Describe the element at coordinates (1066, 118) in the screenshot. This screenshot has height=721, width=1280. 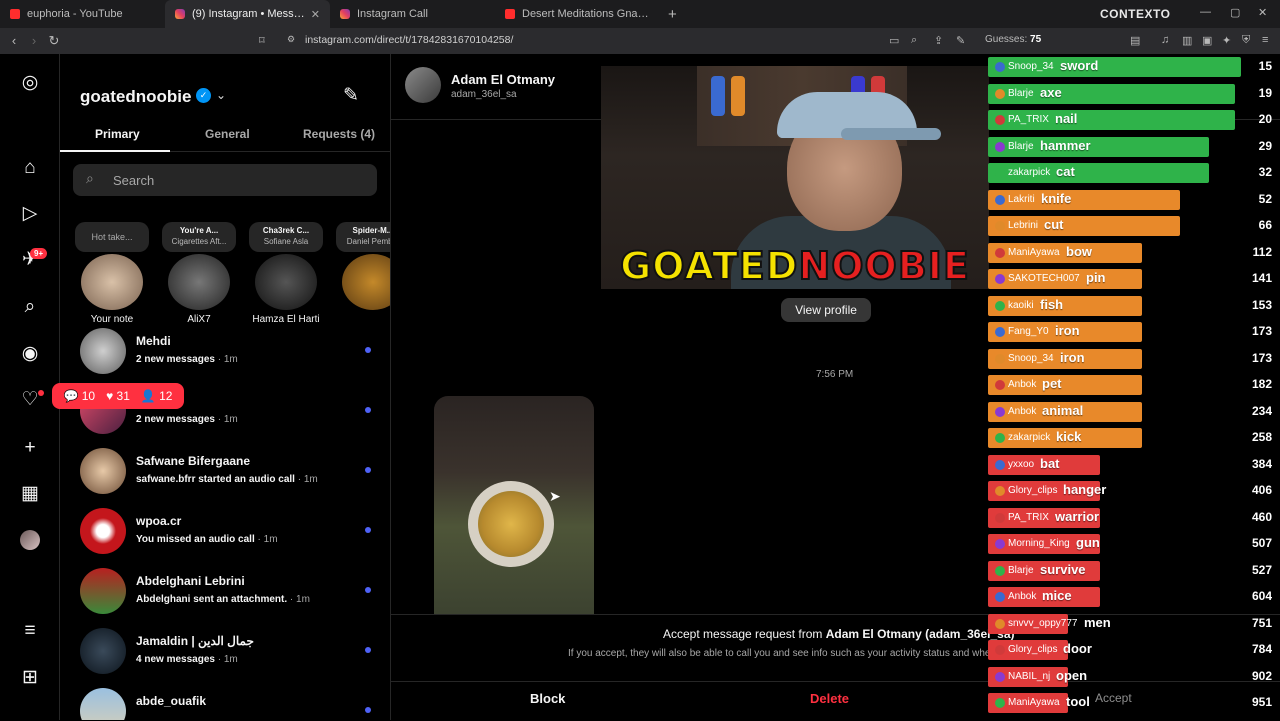
I see `guess-word: nail` at that location.